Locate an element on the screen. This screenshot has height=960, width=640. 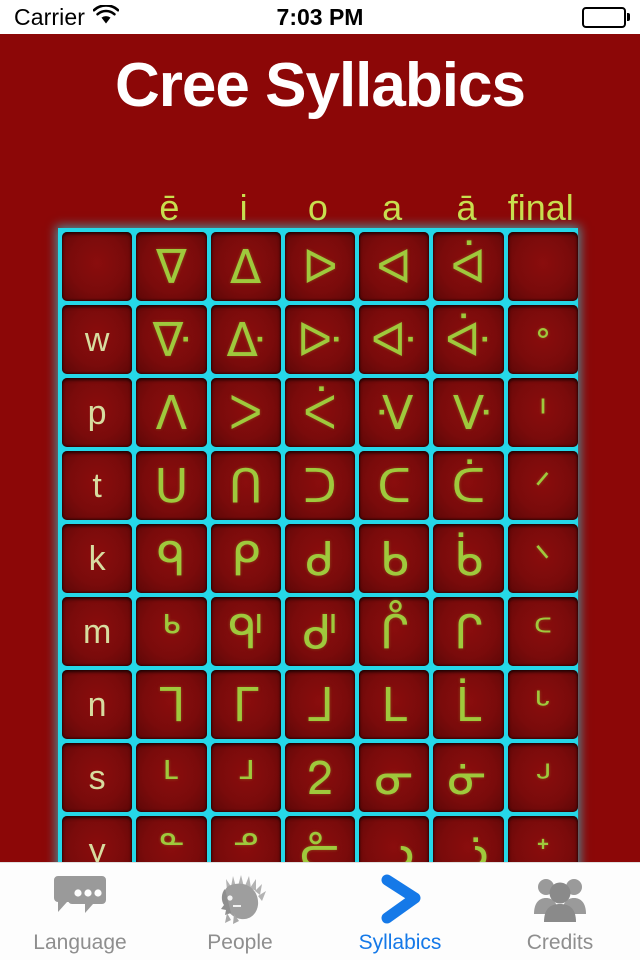
syllabic-cell-r6-c5: ᒫ is located at coordinates (468, 704).